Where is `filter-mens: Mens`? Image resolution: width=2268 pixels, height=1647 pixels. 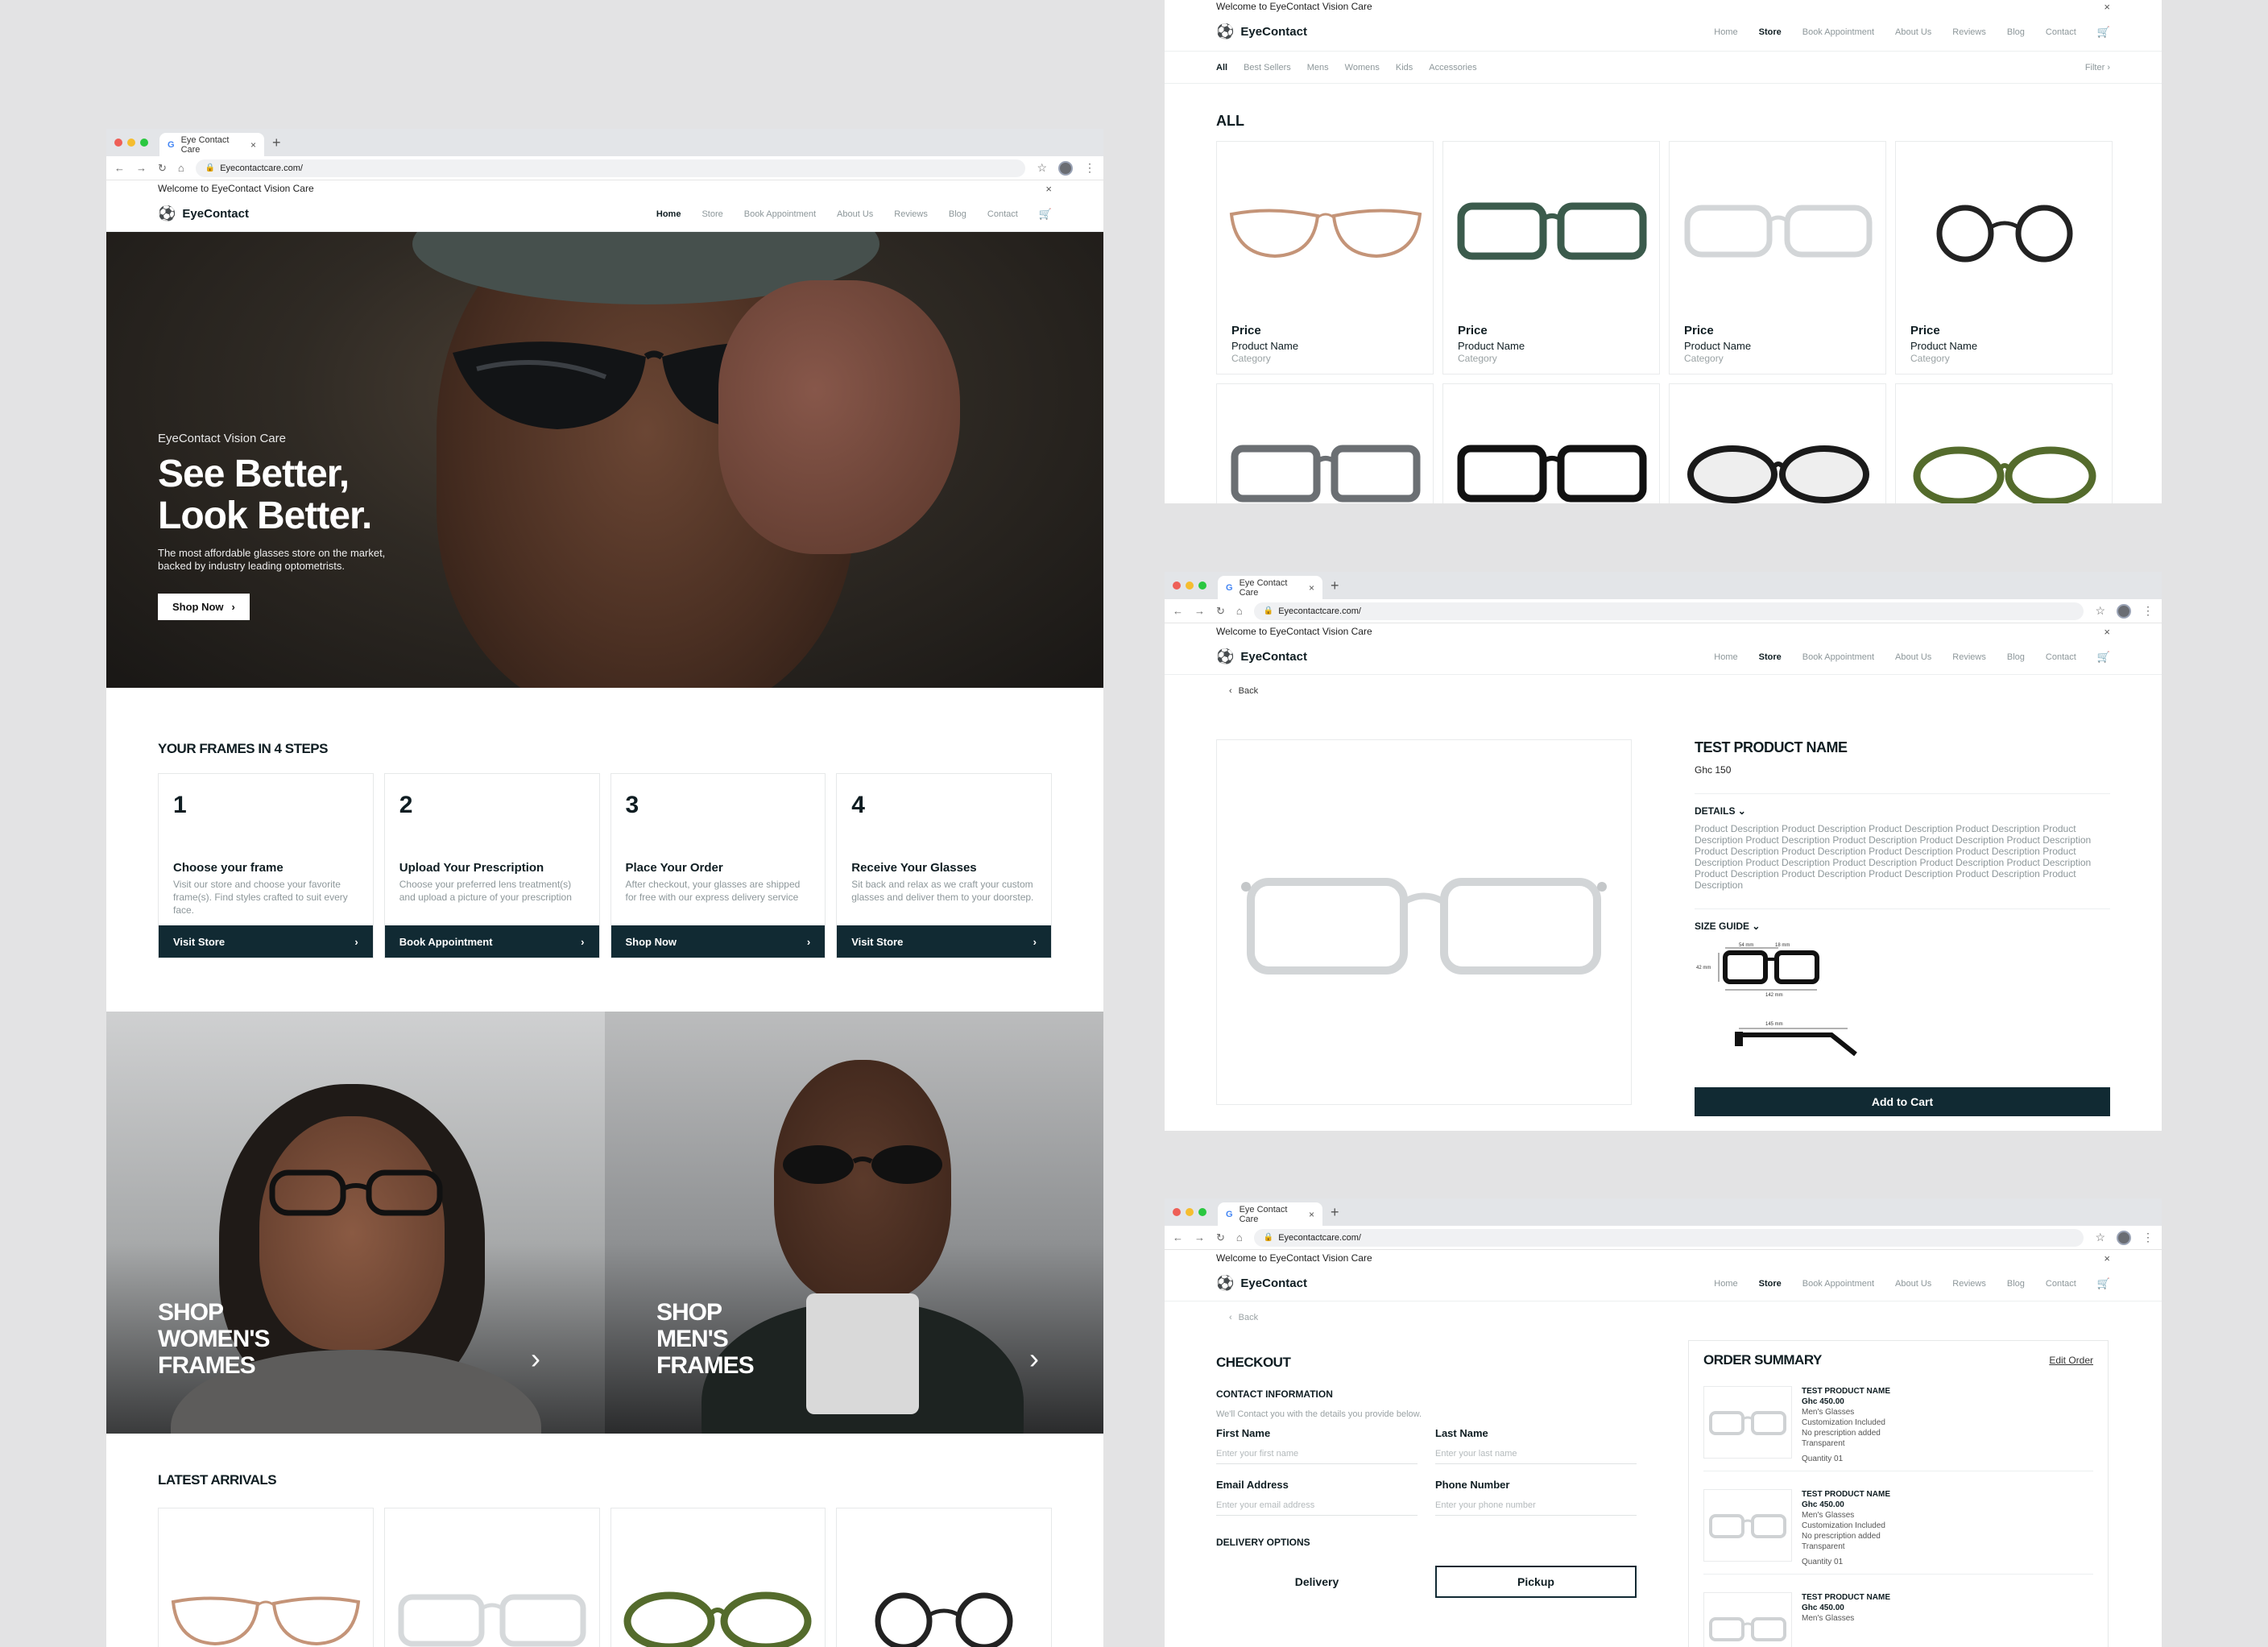
filter-mens: Mens is located at coordinates (1318, 67).